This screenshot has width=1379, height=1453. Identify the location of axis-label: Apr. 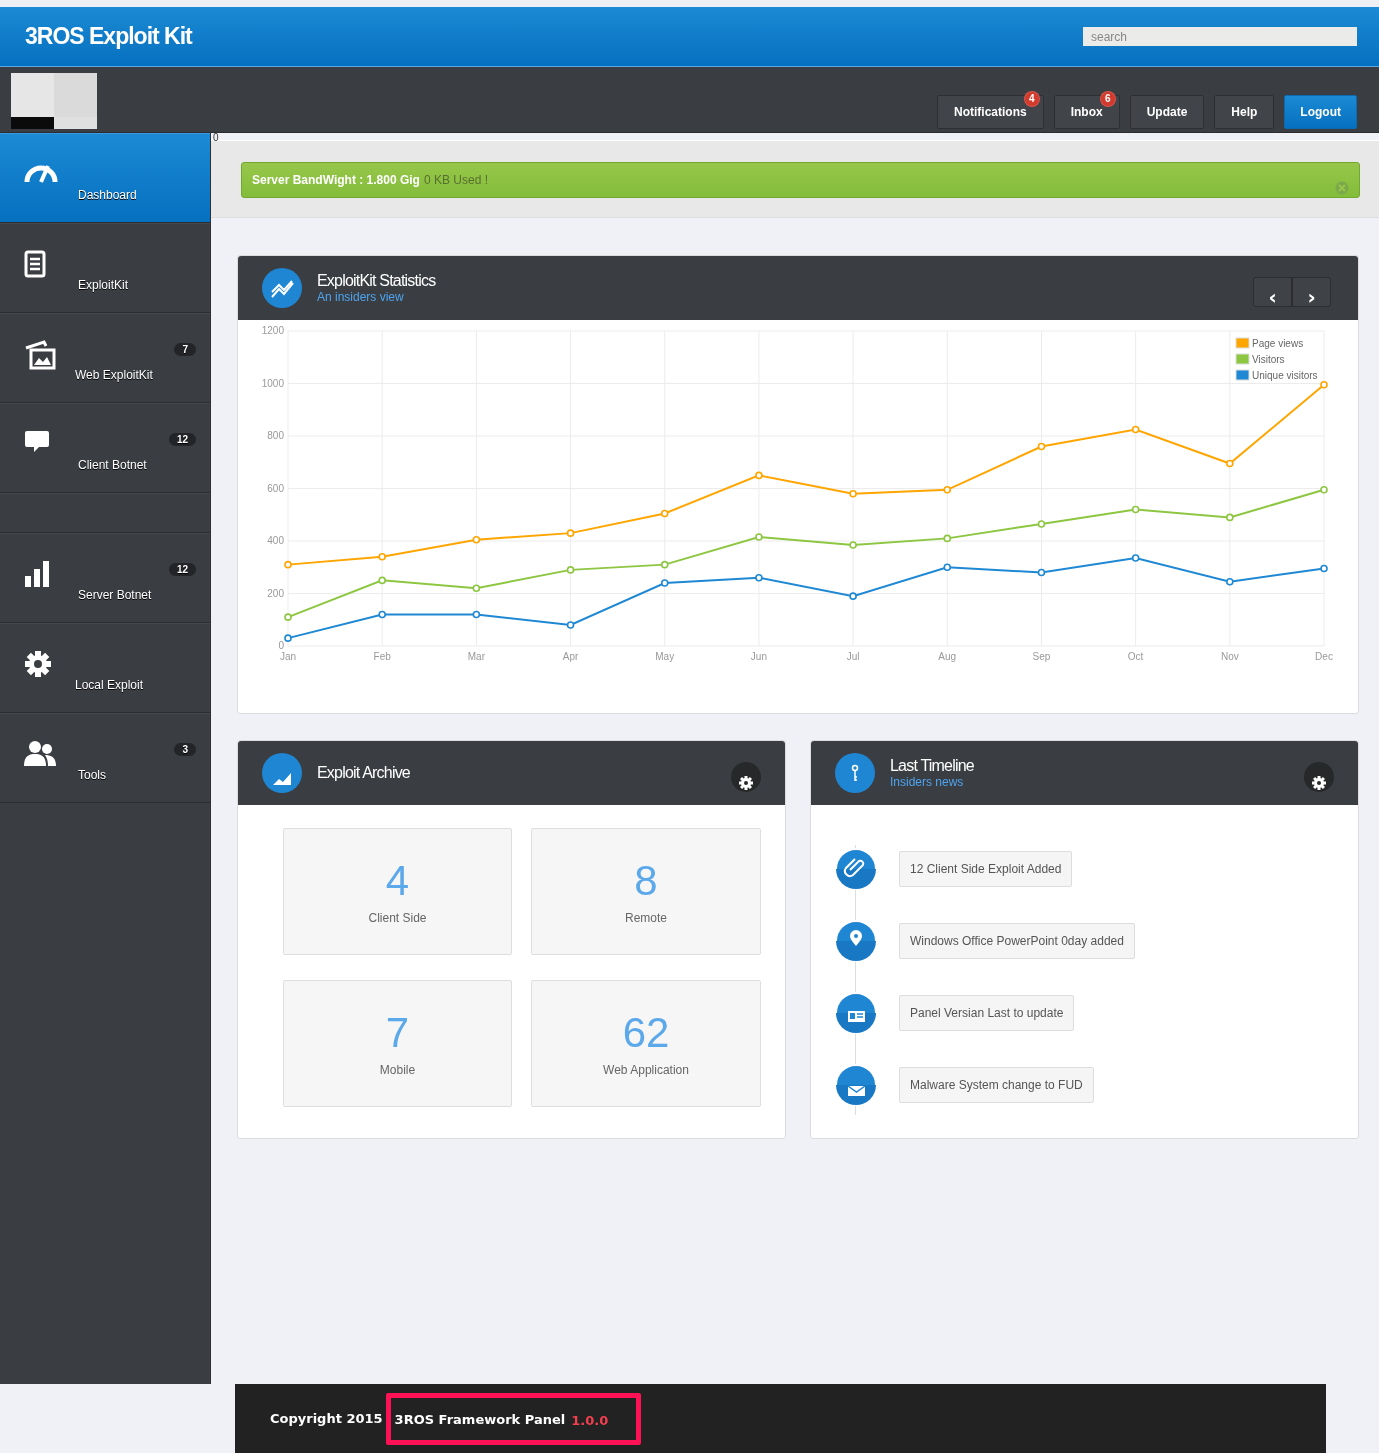
(570, 656).